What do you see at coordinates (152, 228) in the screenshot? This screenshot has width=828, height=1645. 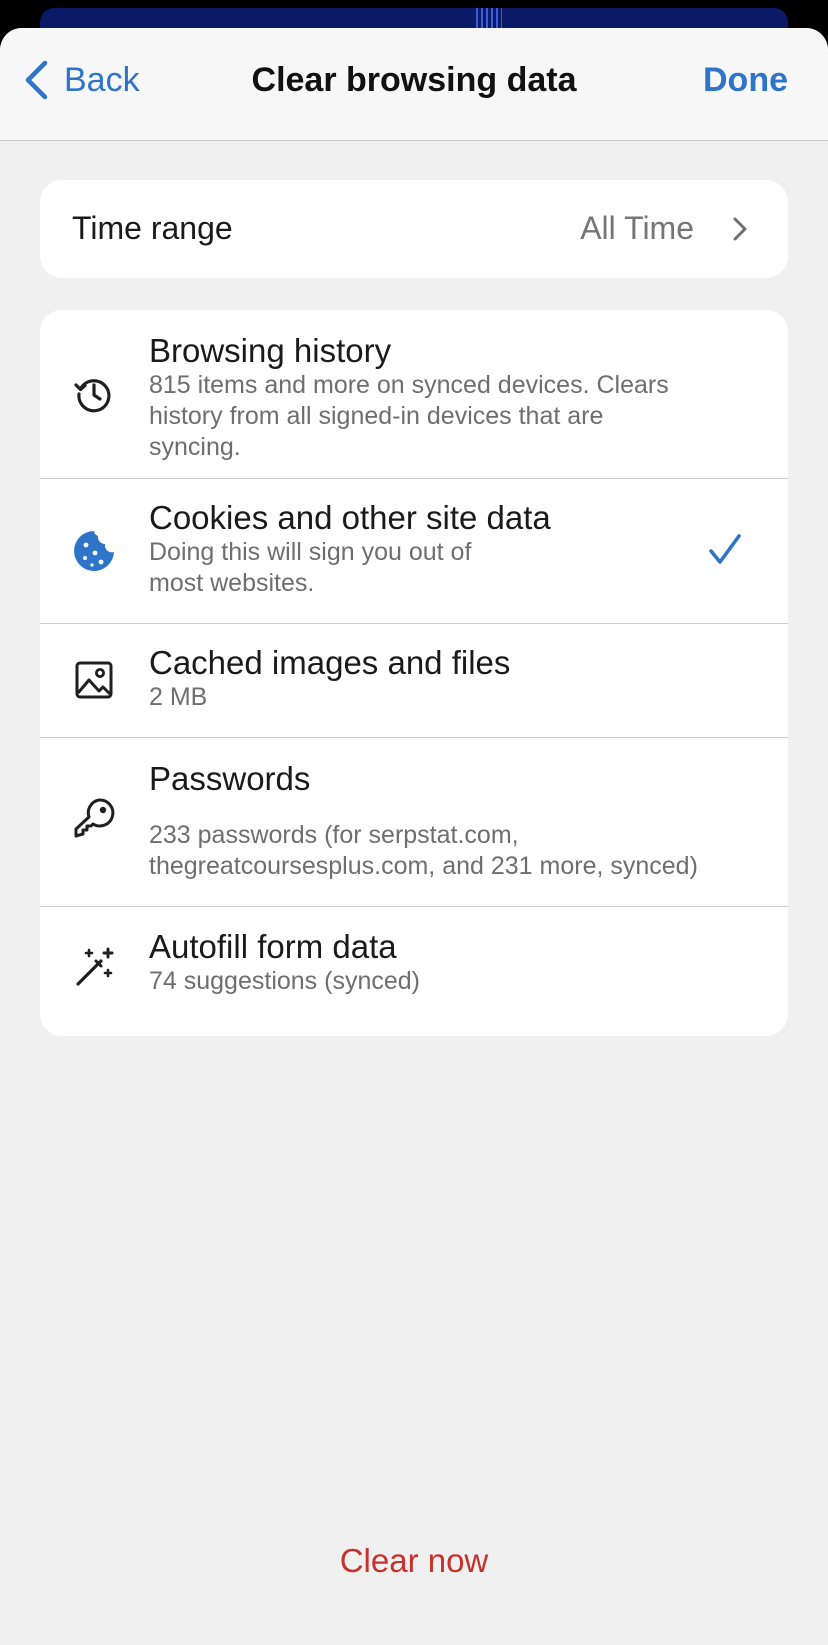 I see `time-range-label: Time range` at bounding box center [152, 228].